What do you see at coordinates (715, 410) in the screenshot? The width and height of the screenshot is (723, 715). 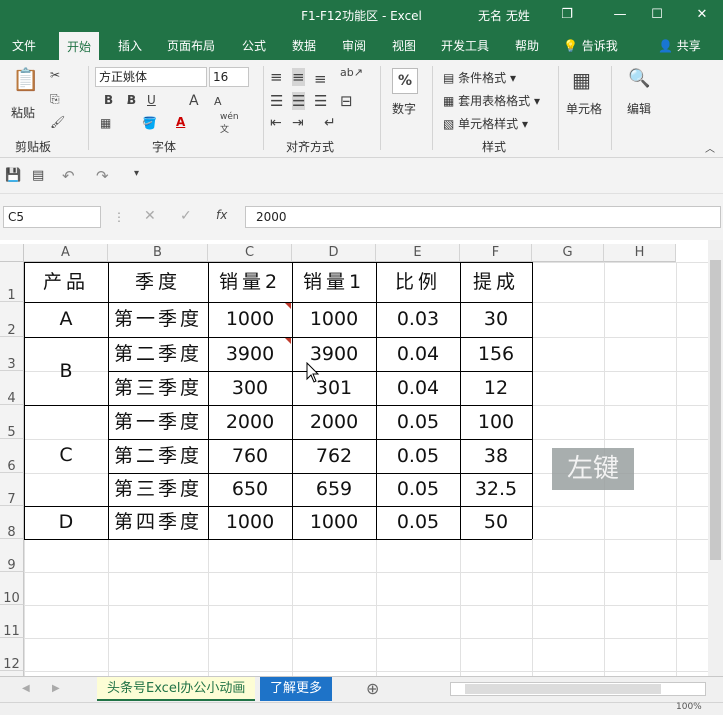 I see `scroll-thumb` at bounding box center [715, 410].